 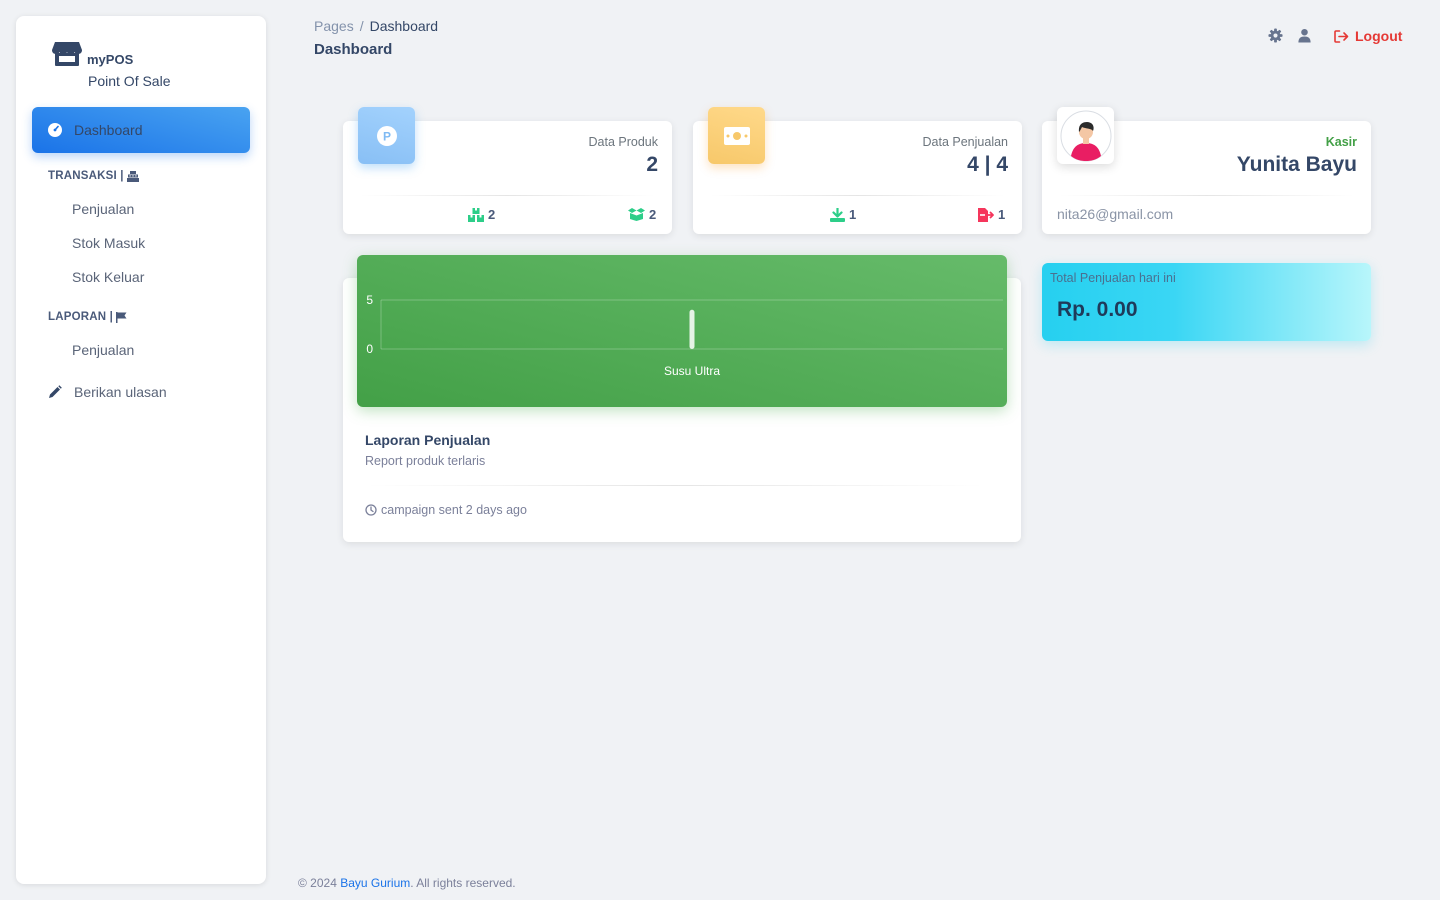 I want to click on download-icon, so click(x=837, y=214).